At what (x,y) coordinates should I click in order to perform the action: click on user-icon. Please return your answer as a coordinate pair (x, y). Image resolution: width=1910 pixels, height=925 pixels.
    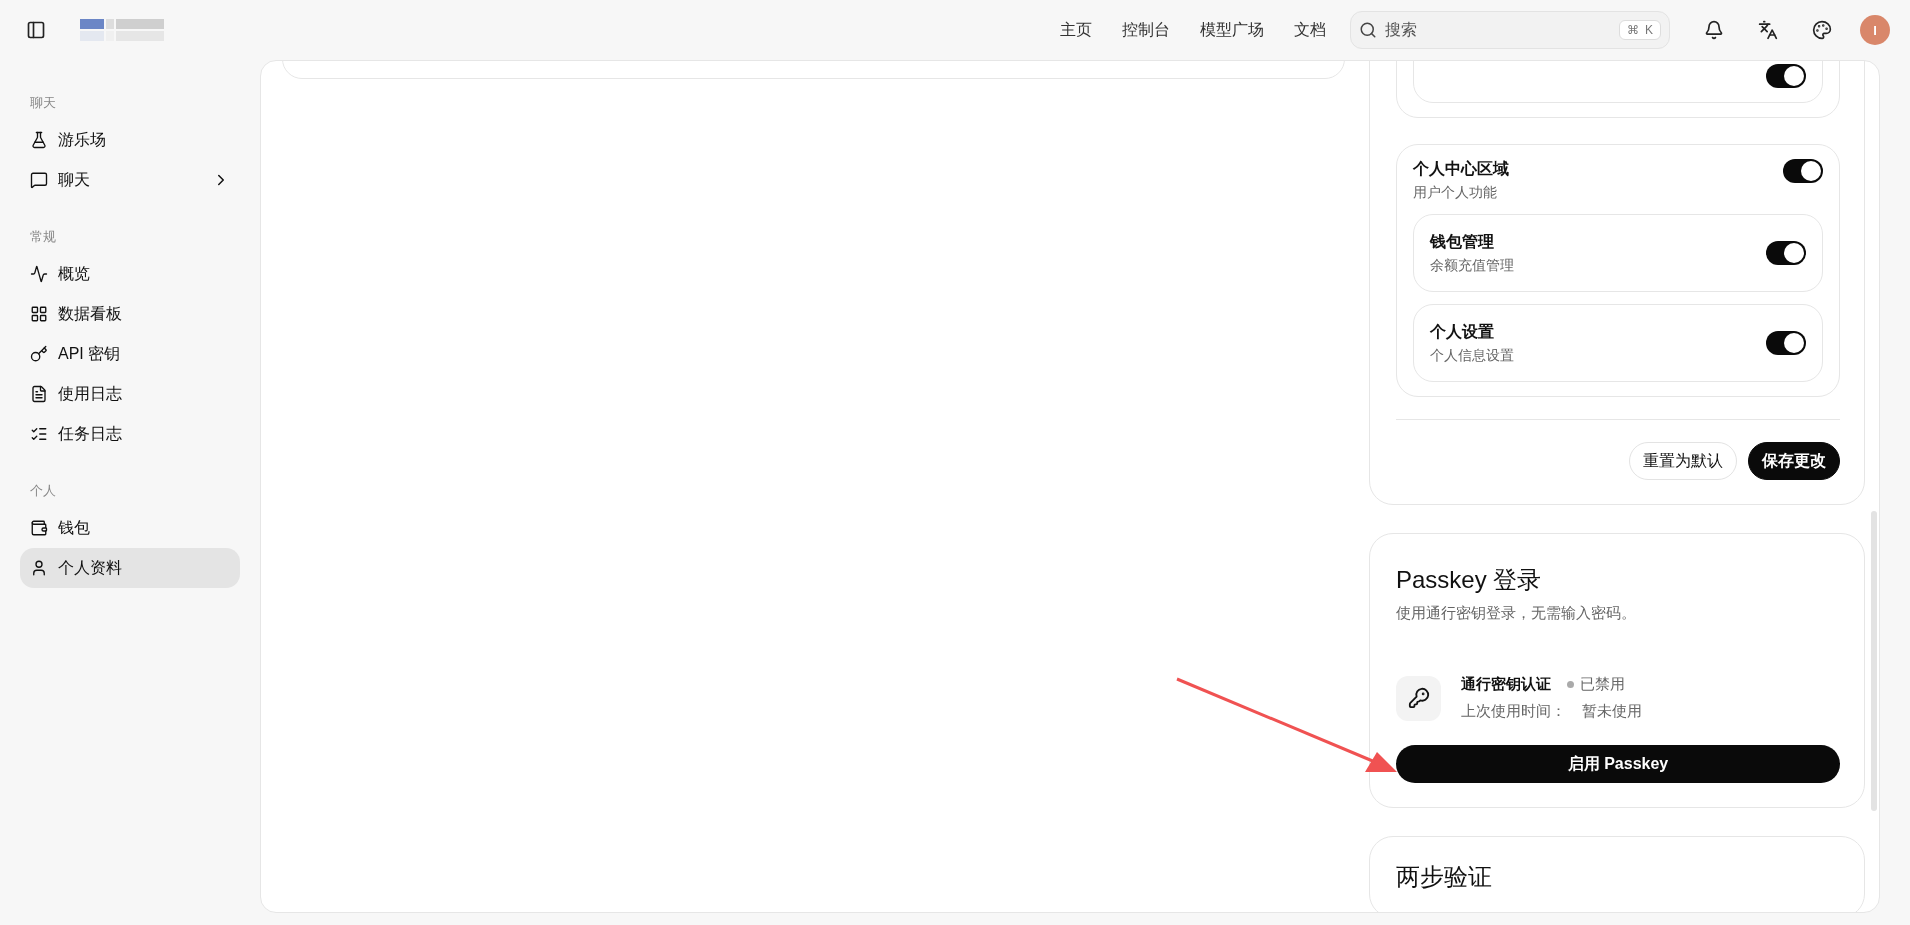
    Looking at the image, I should click on (39, 568).